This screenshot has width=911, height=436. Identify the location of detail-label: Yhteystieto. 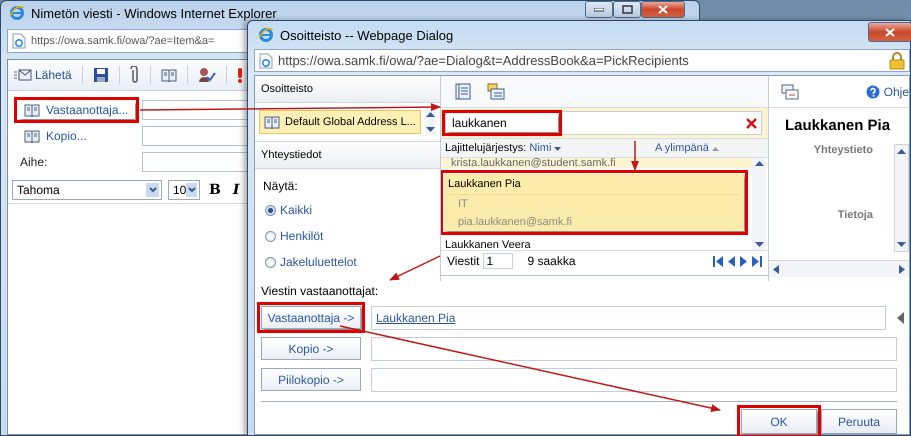
(843, 150).